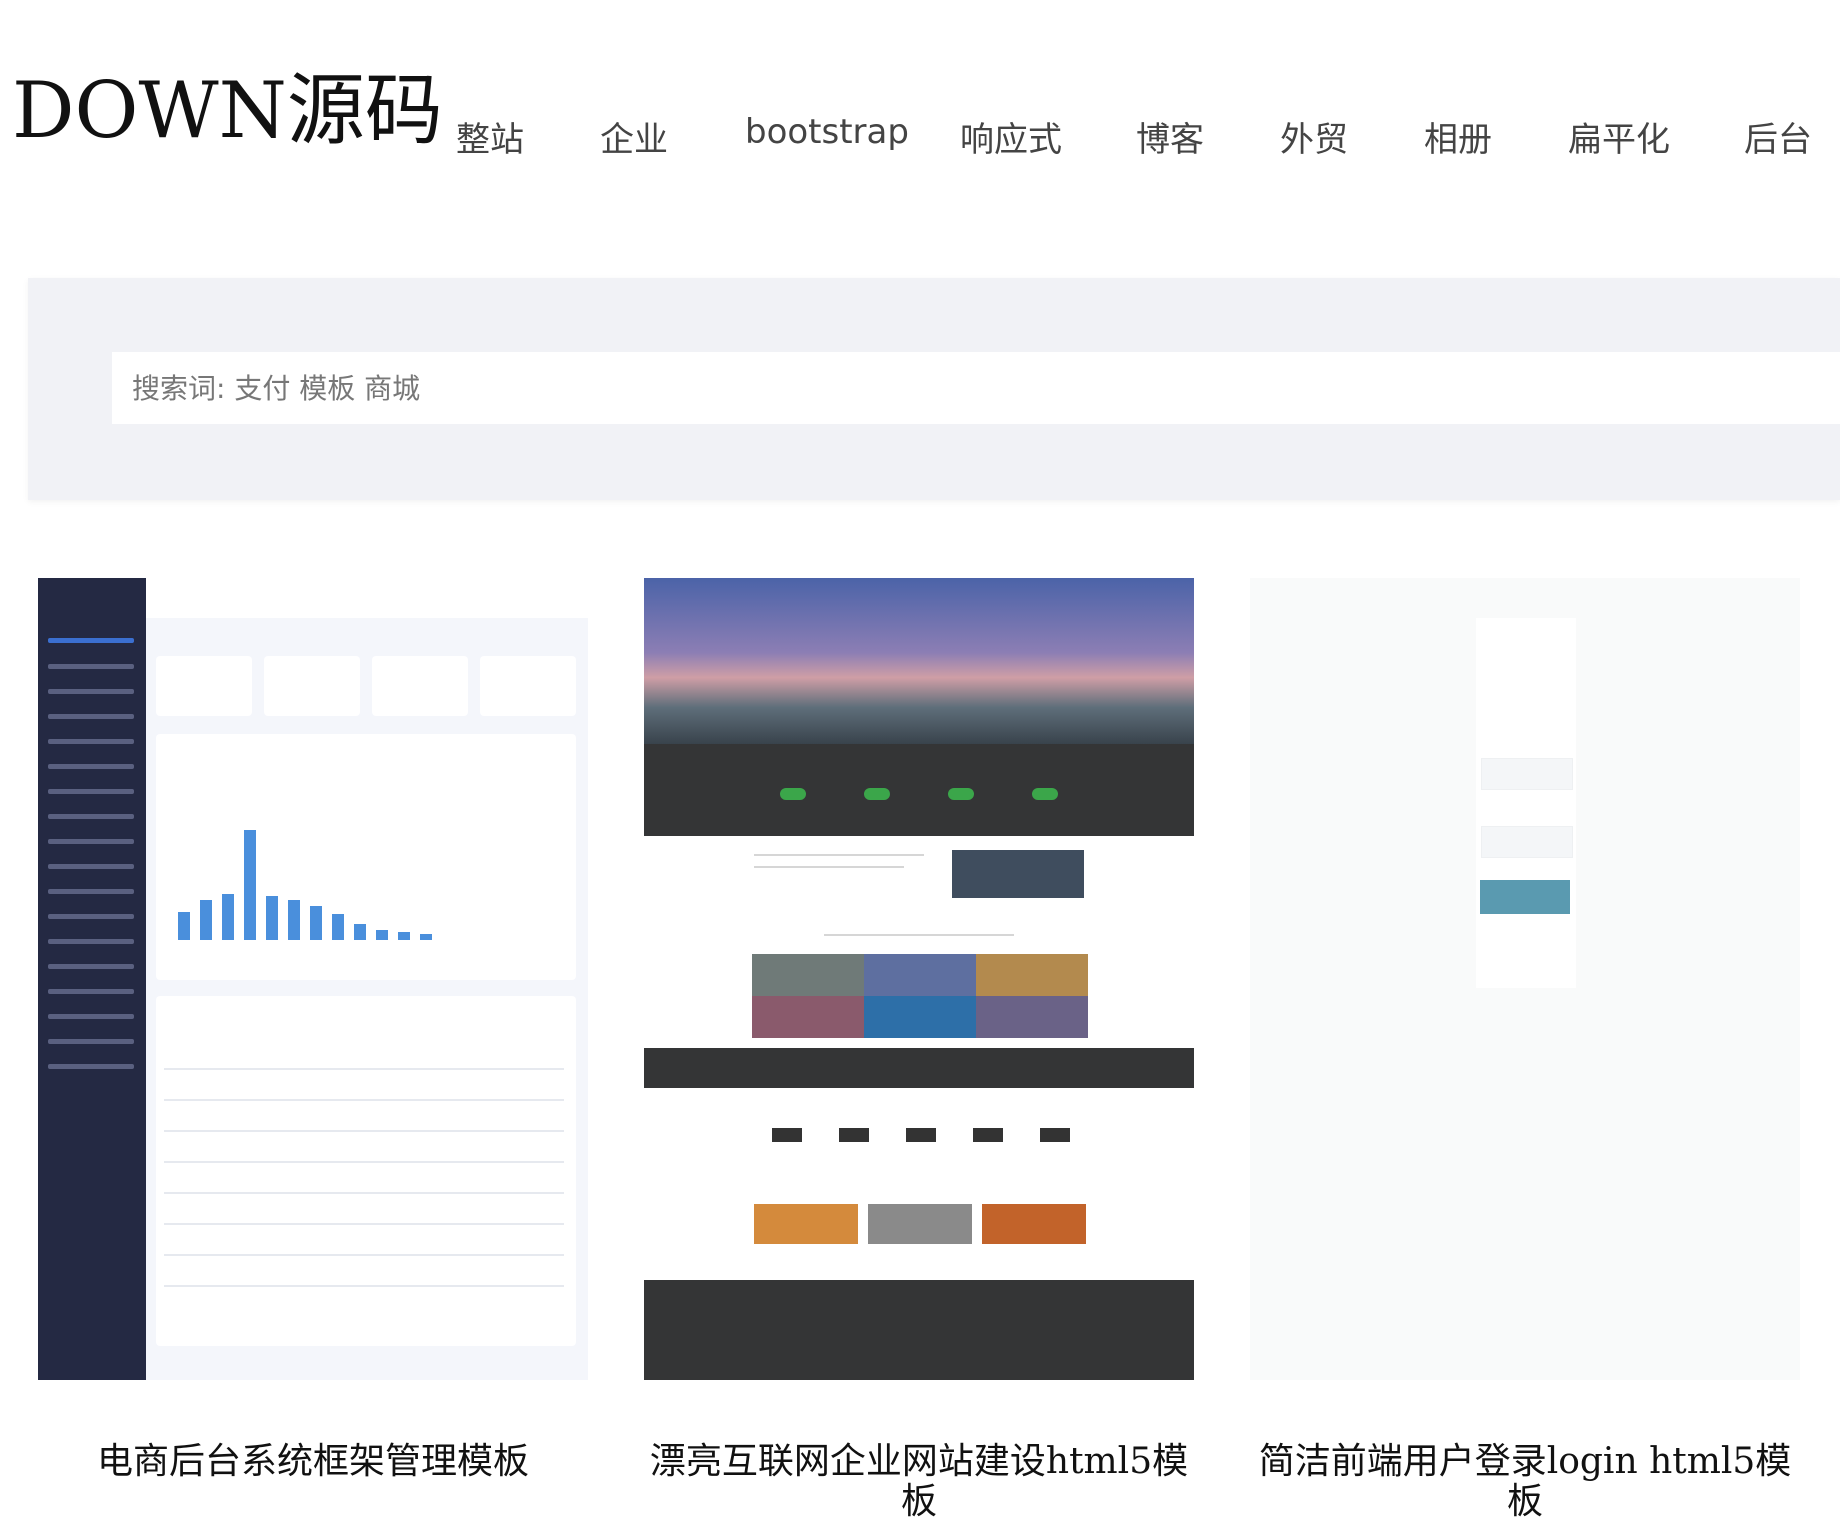  What do you see at coordinates (1526, 803) in the screenshot?
I see `preview-login-box` at bounding box center [1526, 803].